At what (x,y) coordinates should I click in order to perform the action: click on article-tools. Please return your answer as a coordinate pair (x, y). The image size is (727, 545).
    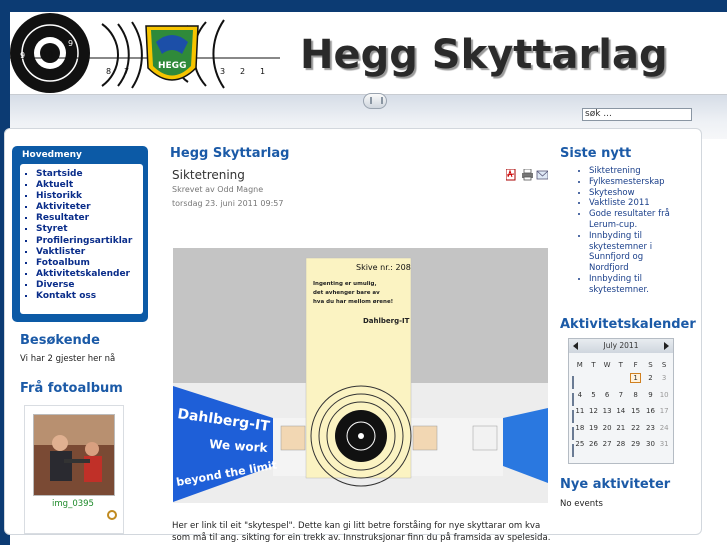
    Looking at the image, I should click on (527, 175).